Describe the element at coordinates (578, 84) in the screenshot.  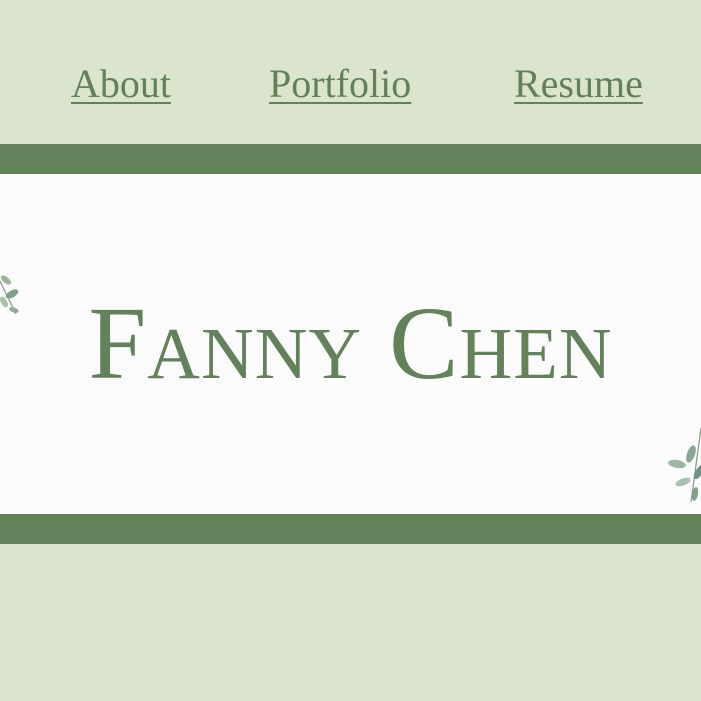
I see `nav-link-resume: Resume` at that location.